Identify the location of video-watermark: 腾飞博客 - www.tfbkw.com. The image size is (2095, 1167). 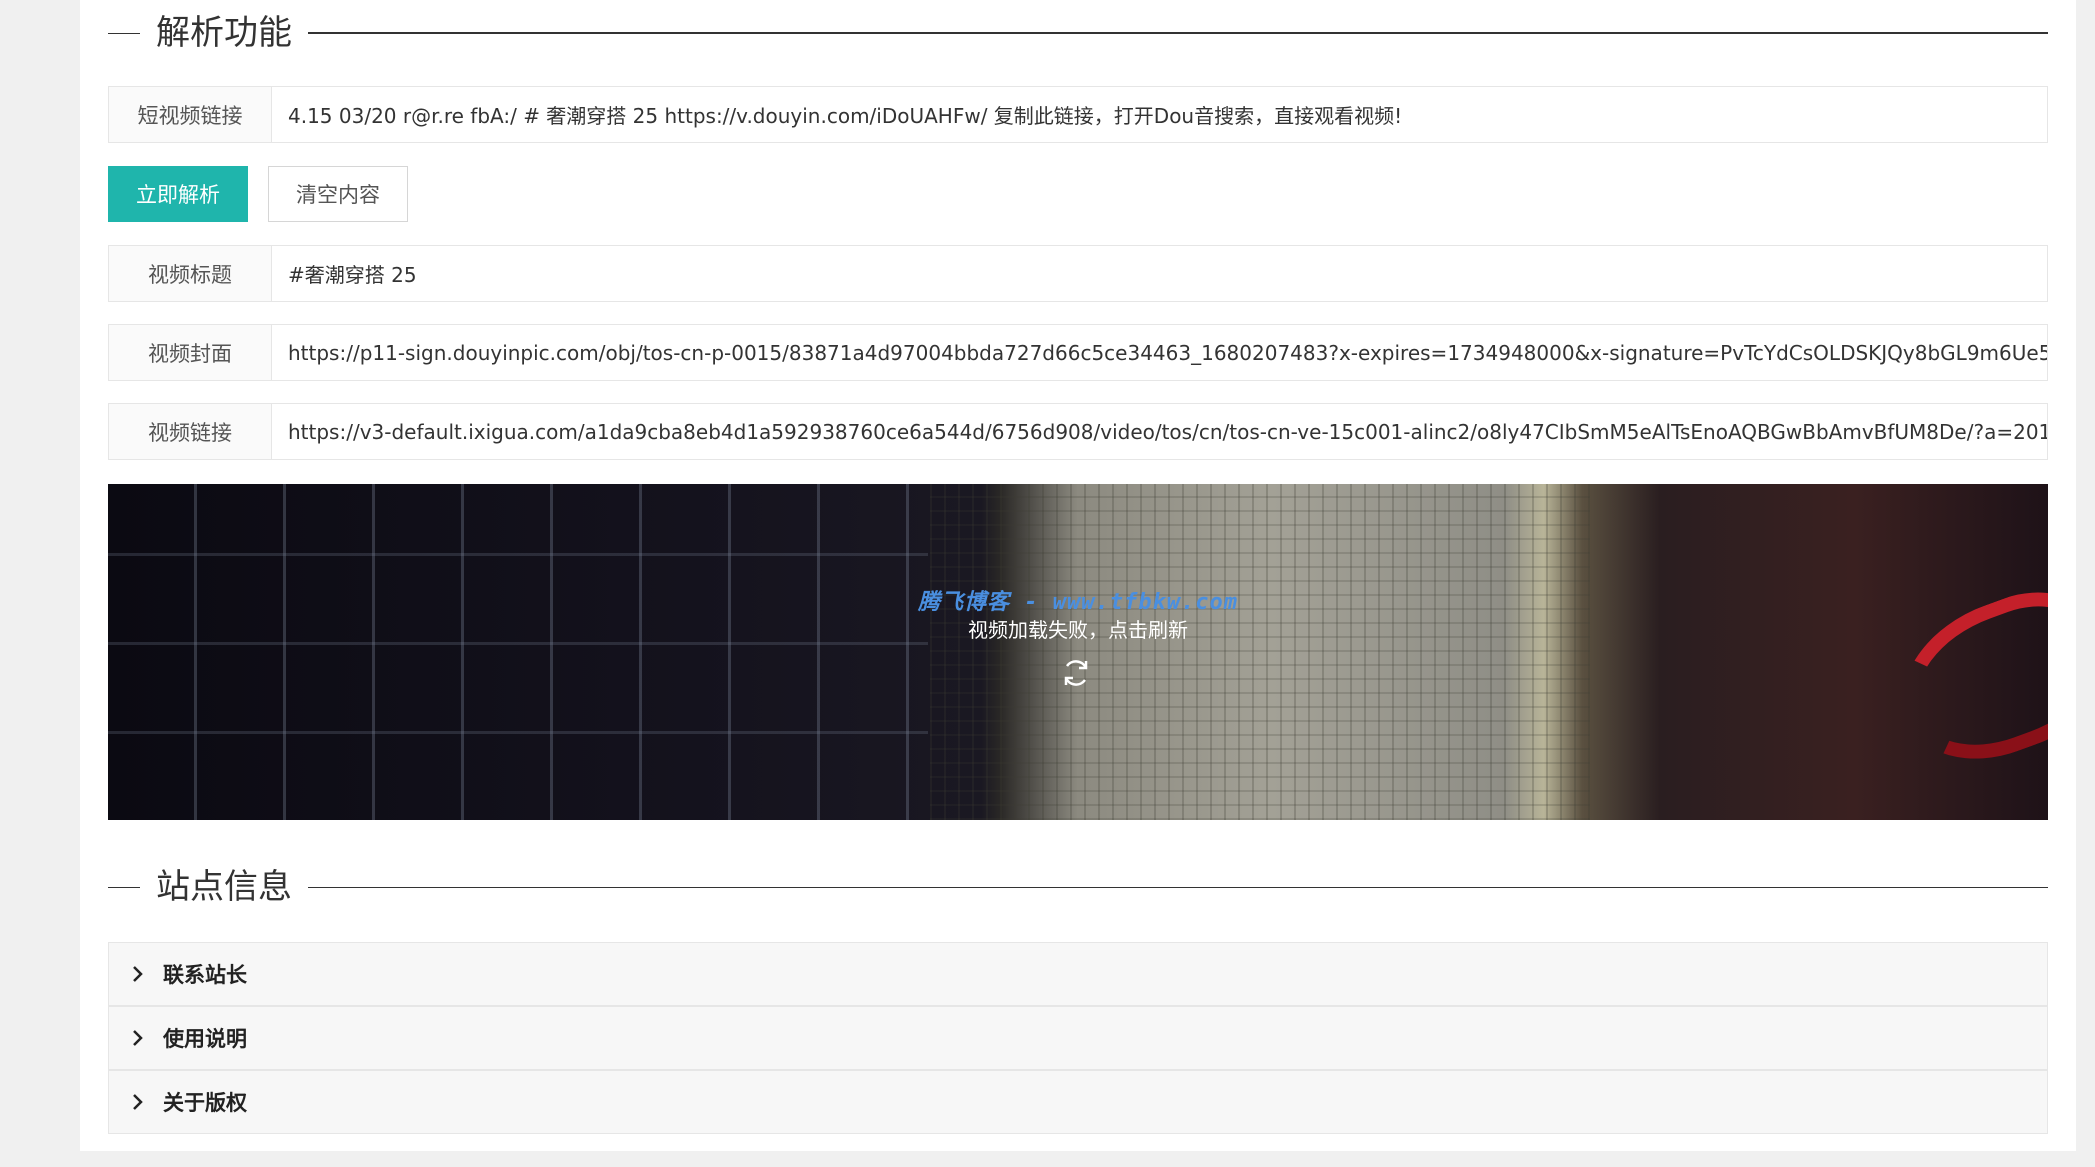
(1078, 602).